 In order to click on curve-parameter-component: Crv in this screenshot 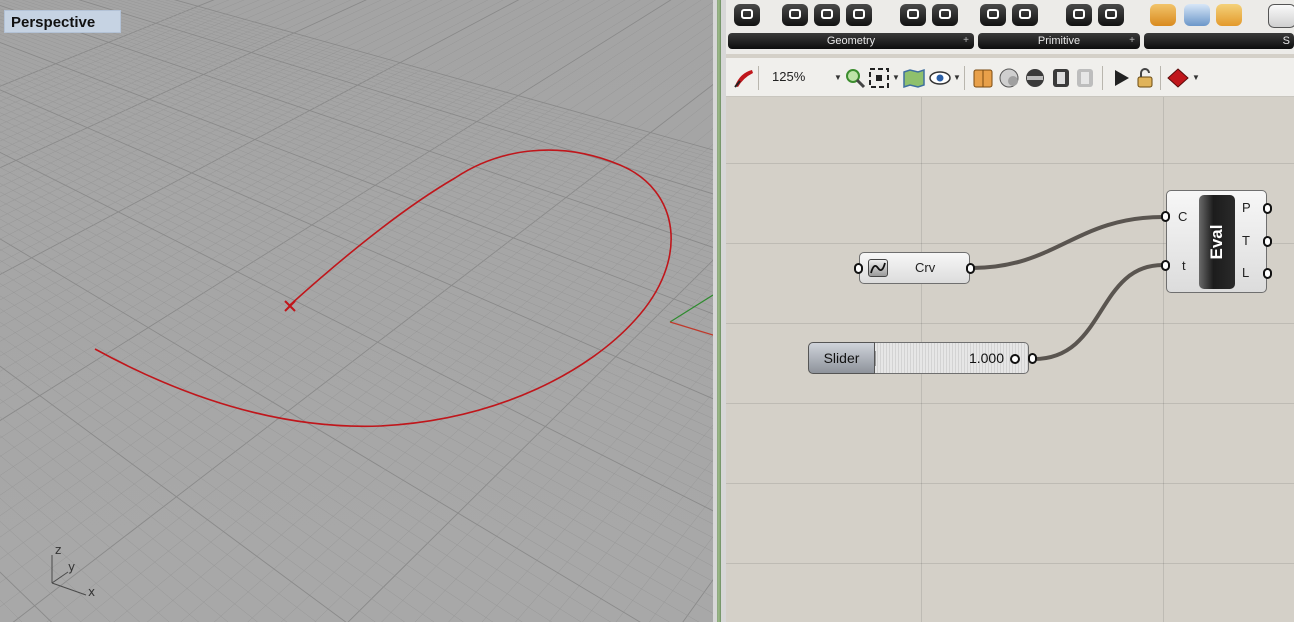, I will do `click(914, 268)`.